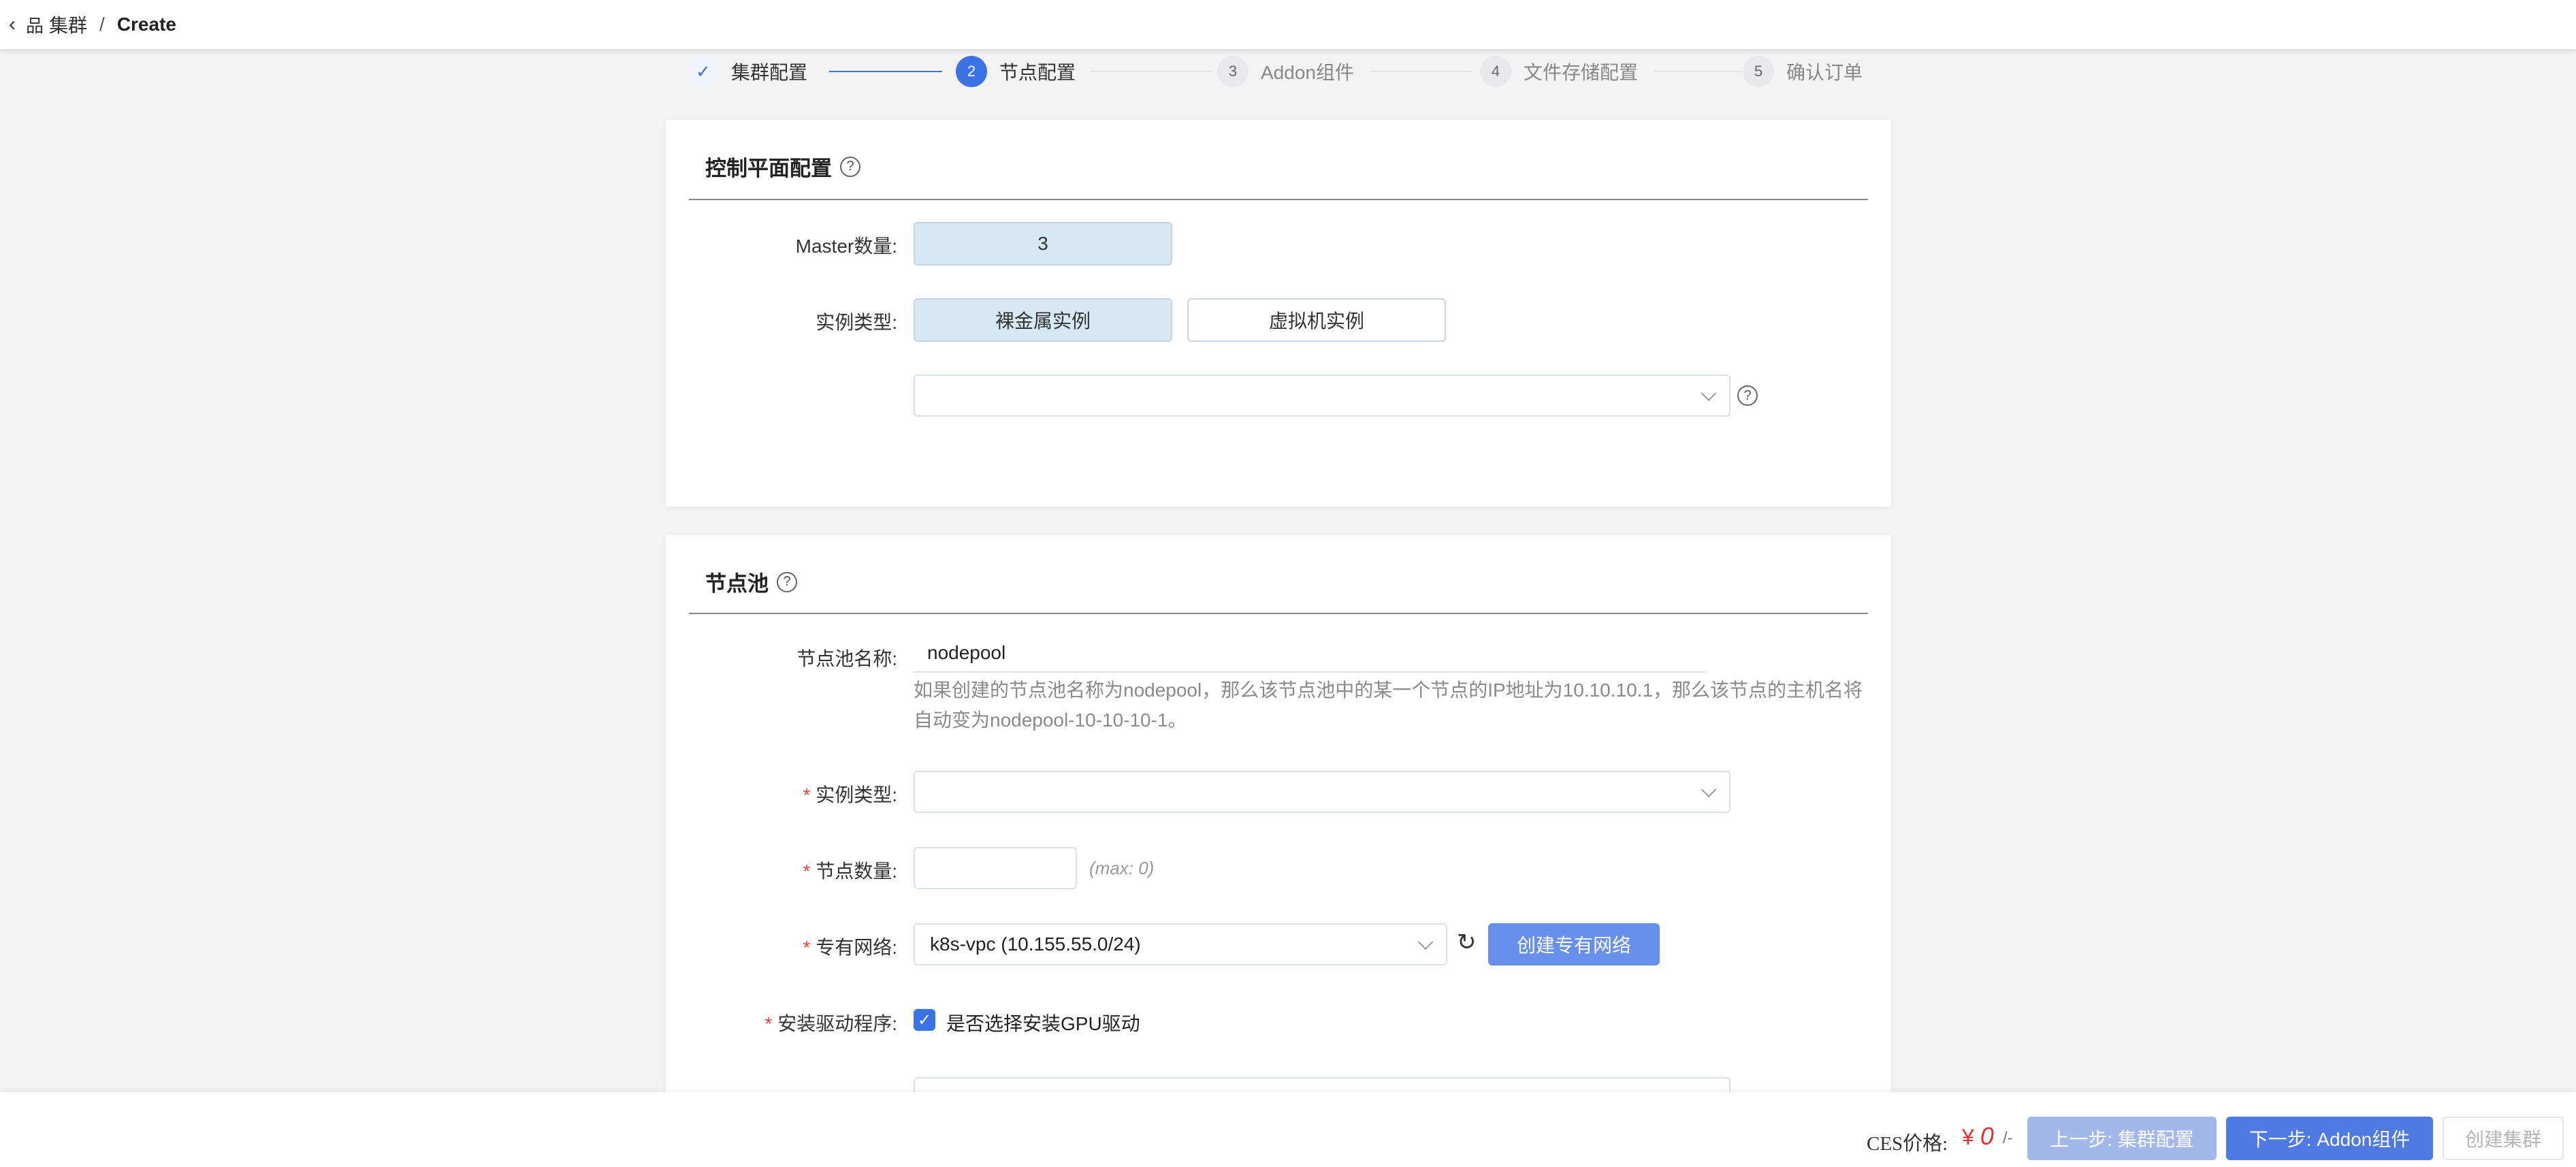 The height and width of the screenshot is (1167, 2576). Describe the element at coordinates (1037, 72) in the screenshot. I see `step-label: 节点配置` at that location.